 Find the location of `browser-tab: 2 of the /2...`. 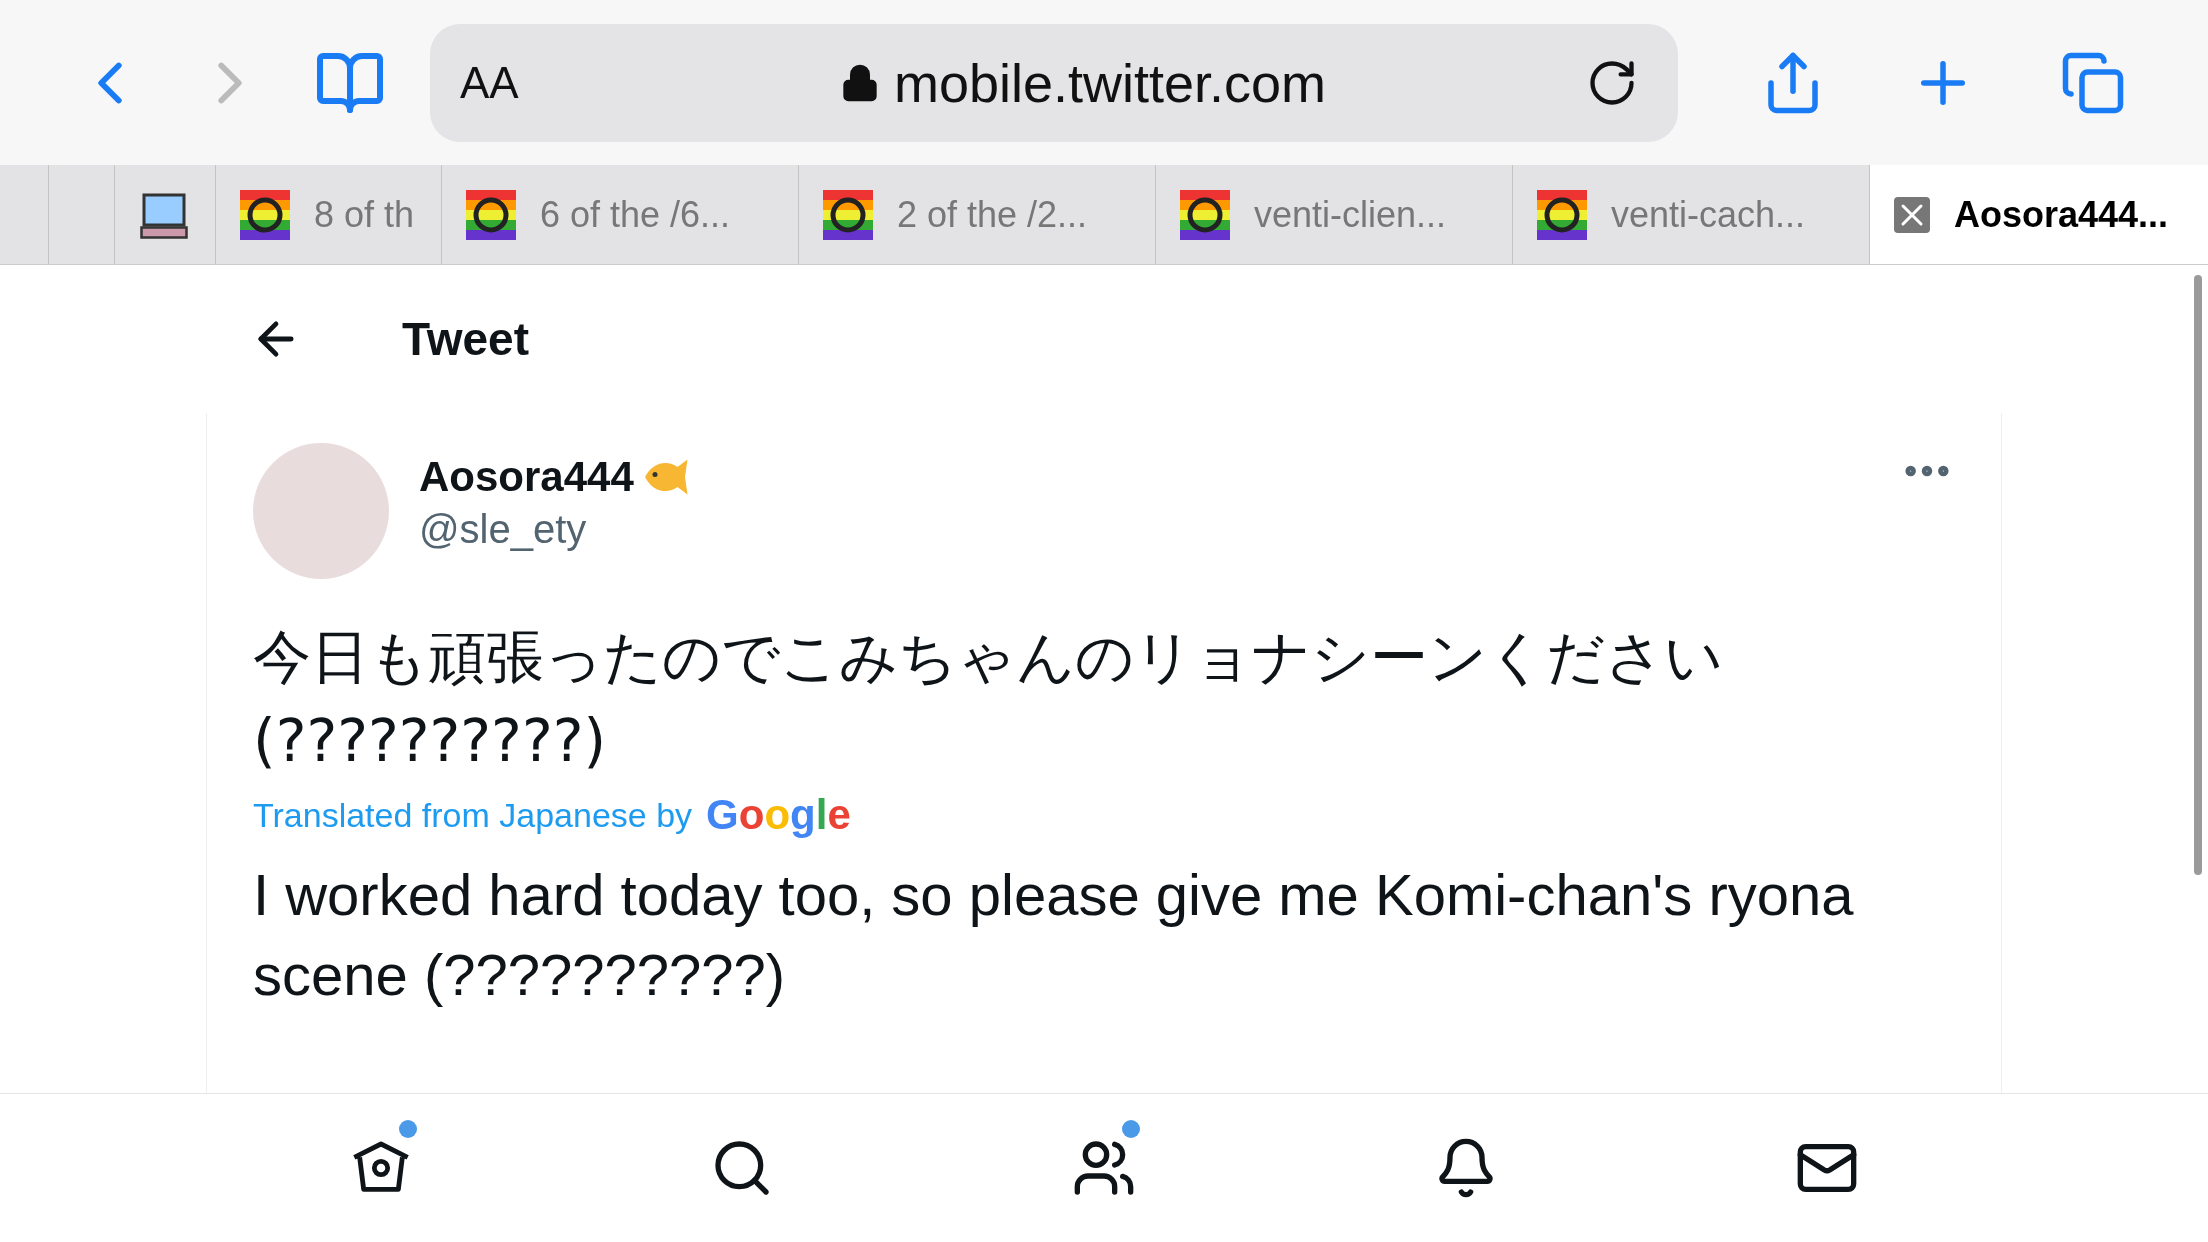

browser-tab: 2 of the /2... is located at coordinates (977, 214).